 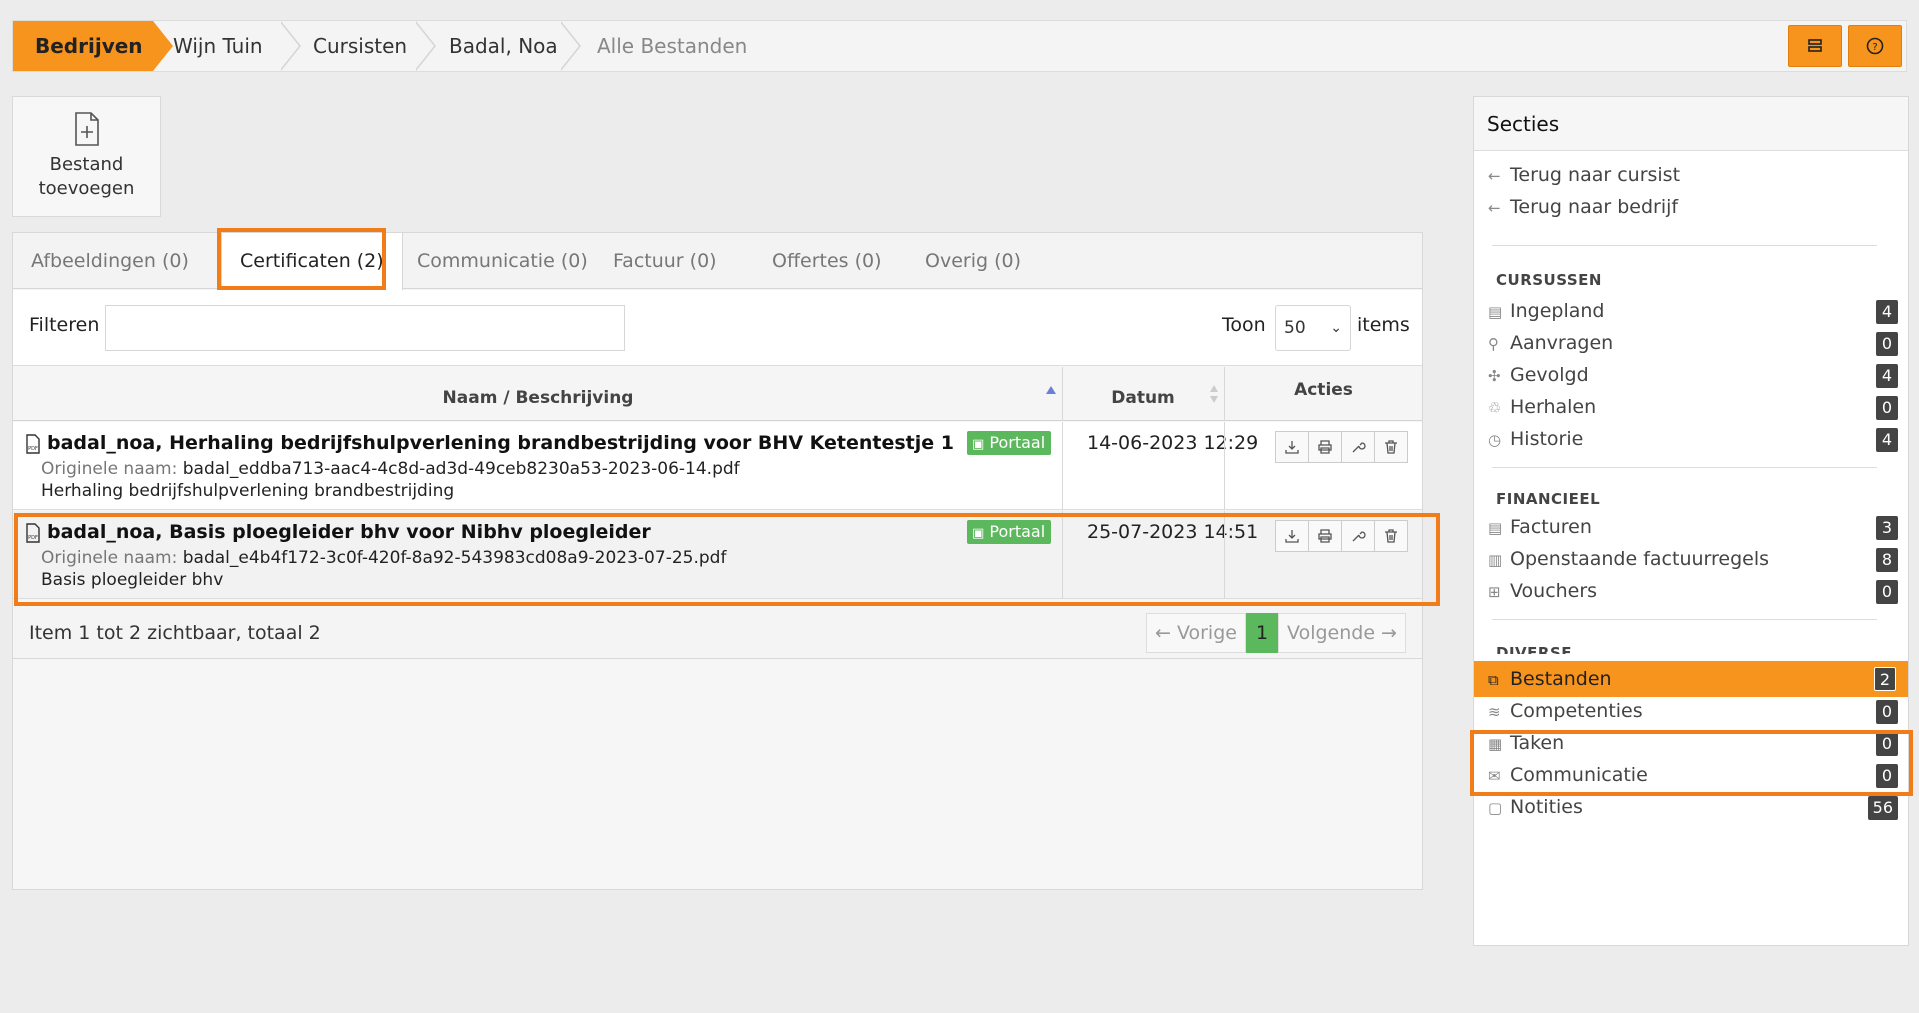 What do you see at coordinates (665, 261) in the screenshot?
I see `tab-factuur: Factuur (0)` at bounding box center [665, 261].